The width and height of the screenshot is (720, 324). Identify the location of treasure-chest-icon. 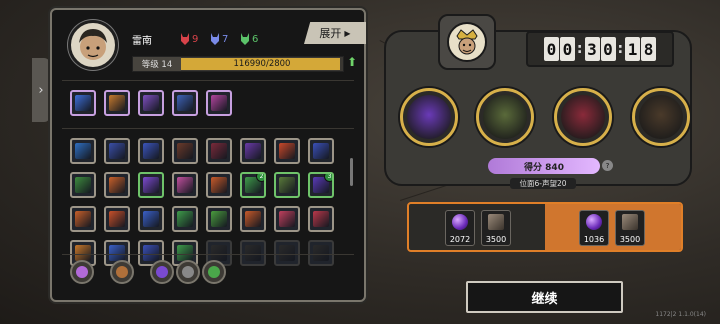
(117, 103).